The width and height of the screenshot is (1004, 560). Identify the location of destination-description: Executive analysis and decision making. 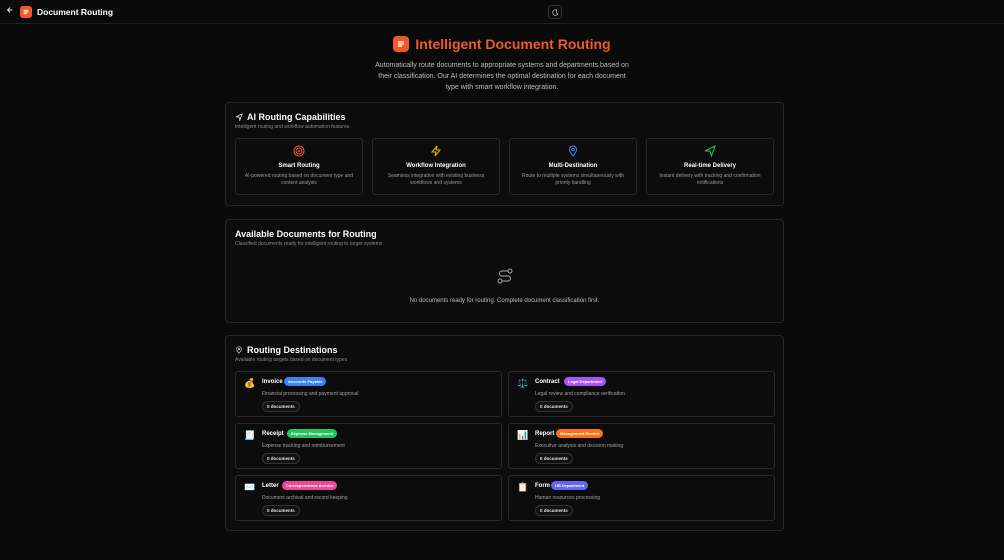
(579, 446).